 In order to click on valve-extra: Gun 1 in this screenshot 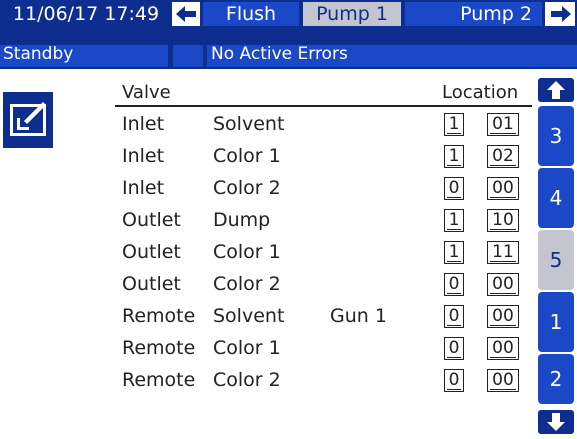, I will do `click(358, 316)`.